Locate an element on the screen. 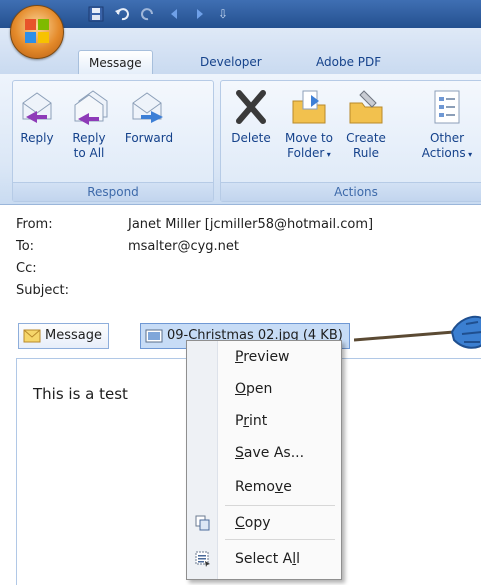  message-attachment-label: Message is located at coordinates (73, 335).